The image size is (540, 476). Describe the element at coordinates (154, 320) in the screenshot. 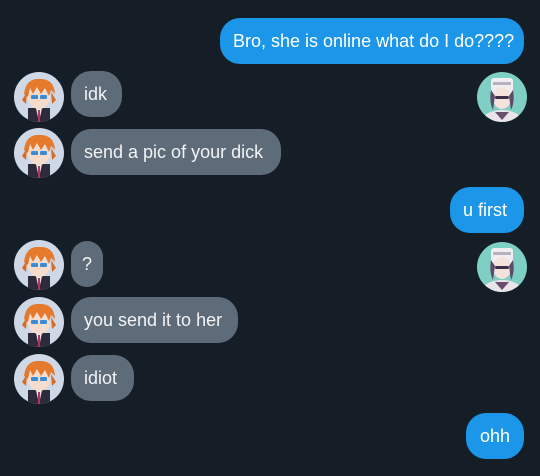

I see `incoming-message: you send it to her` at that location.